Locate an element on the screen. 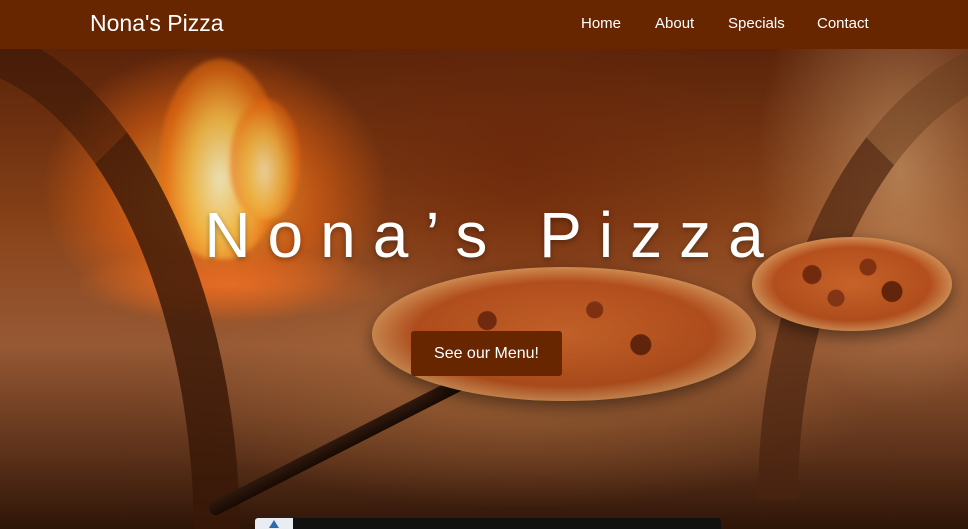  bottom-toolbar-icon-box is located at coordinates (274, 523).